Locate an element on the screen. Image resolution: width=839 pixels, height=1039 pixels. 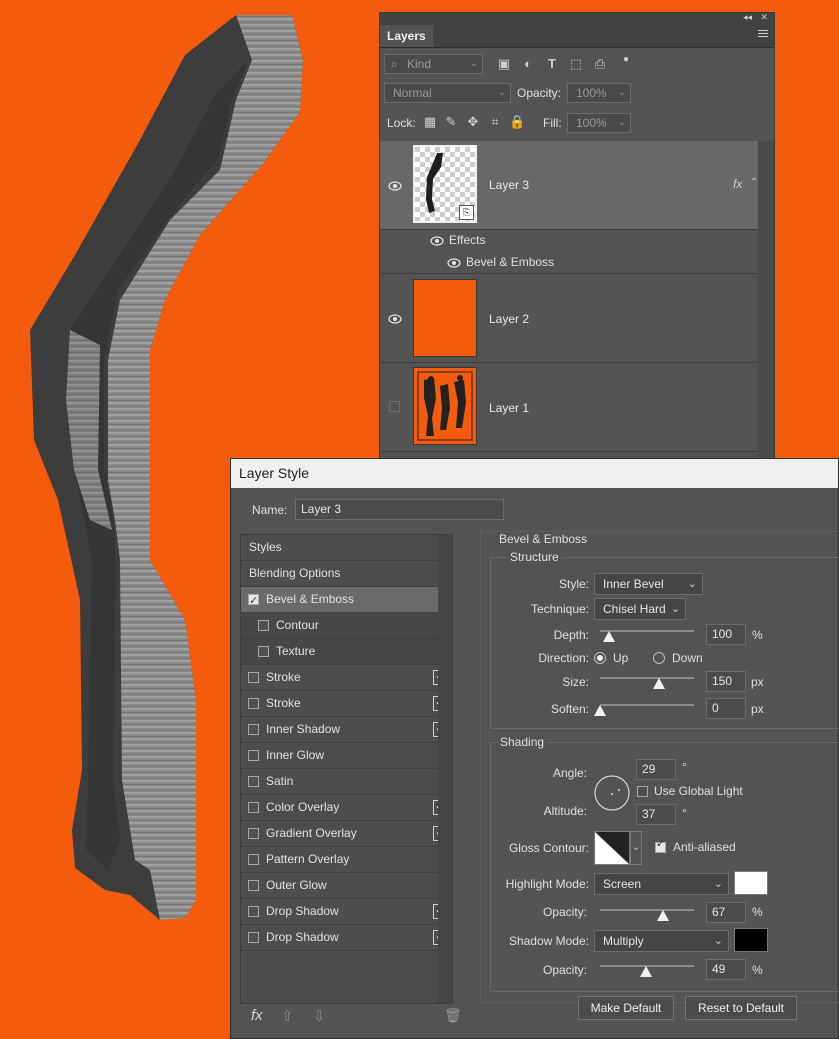
lock-artboard-icon: ⌗ is located at coordinates (495, 122).